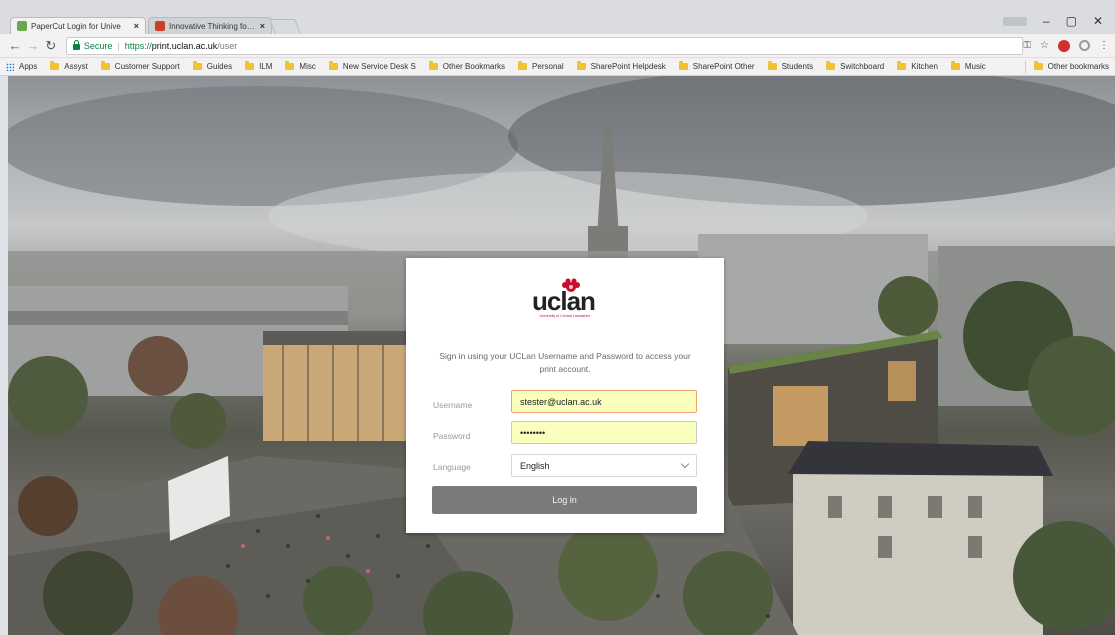 This screenshot has height=635, width=1115. I want to click on bookmark-label: Other Bookmarks, so click(474, 66).